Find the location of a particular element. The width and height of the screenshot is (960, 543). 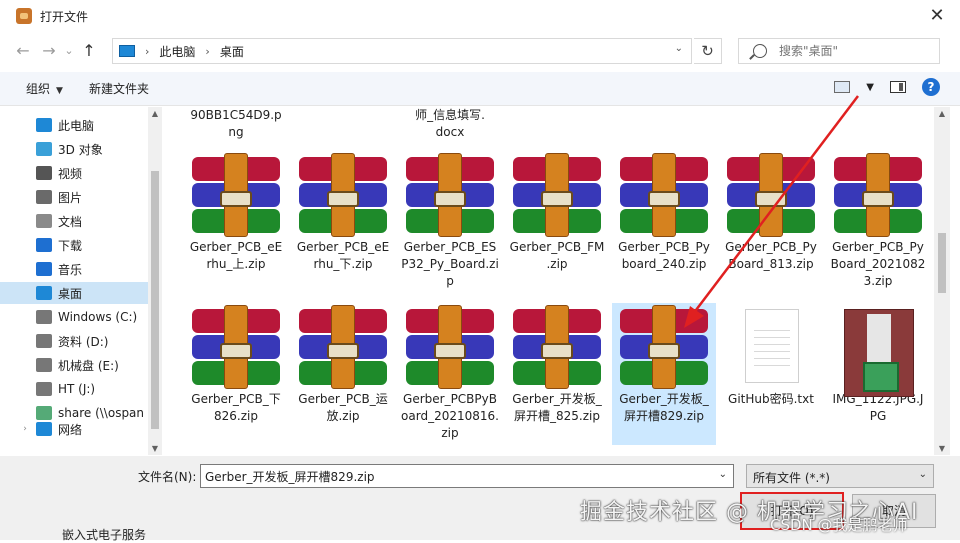

sidebar-item: 图片 is located at coordinates (74, 197).